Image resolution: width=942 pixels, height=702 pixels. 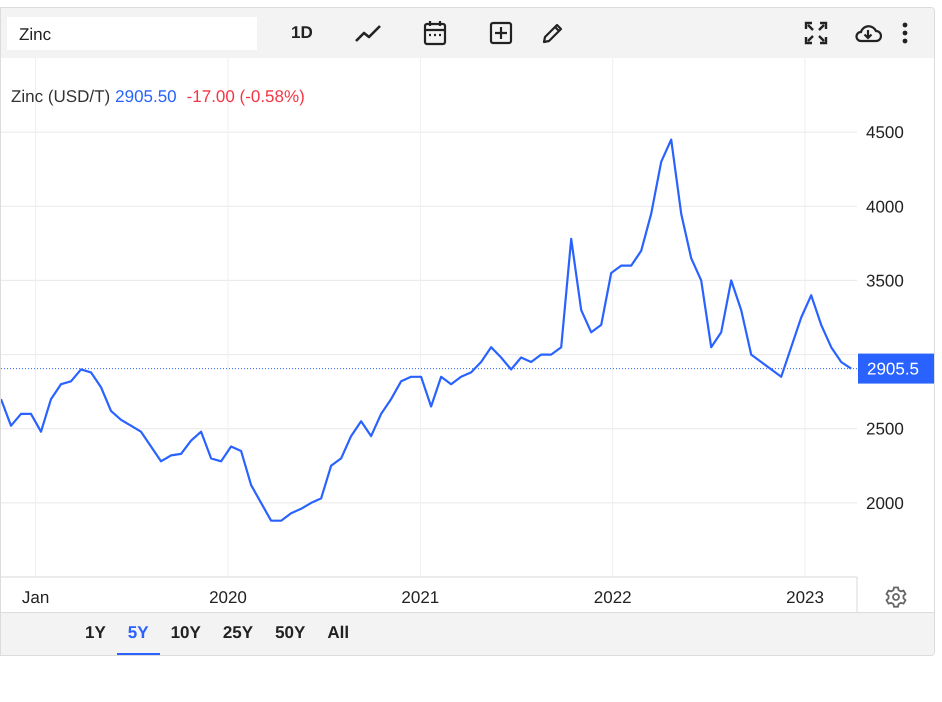 What do you see at coordinates (885, 429) in the screenshot?
I see `y-axis-label: 2500` at bounding box center [885, 429].